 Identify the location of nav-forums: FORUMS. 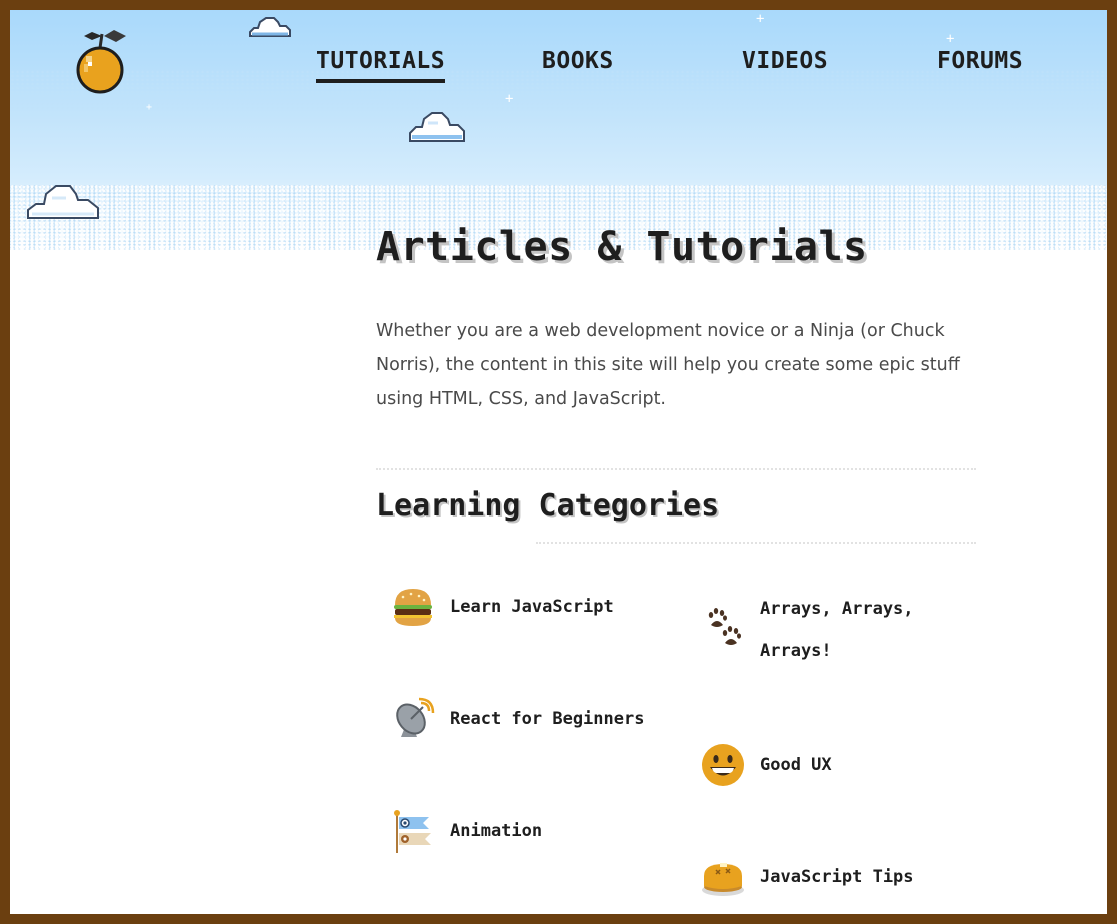
(980, 61).